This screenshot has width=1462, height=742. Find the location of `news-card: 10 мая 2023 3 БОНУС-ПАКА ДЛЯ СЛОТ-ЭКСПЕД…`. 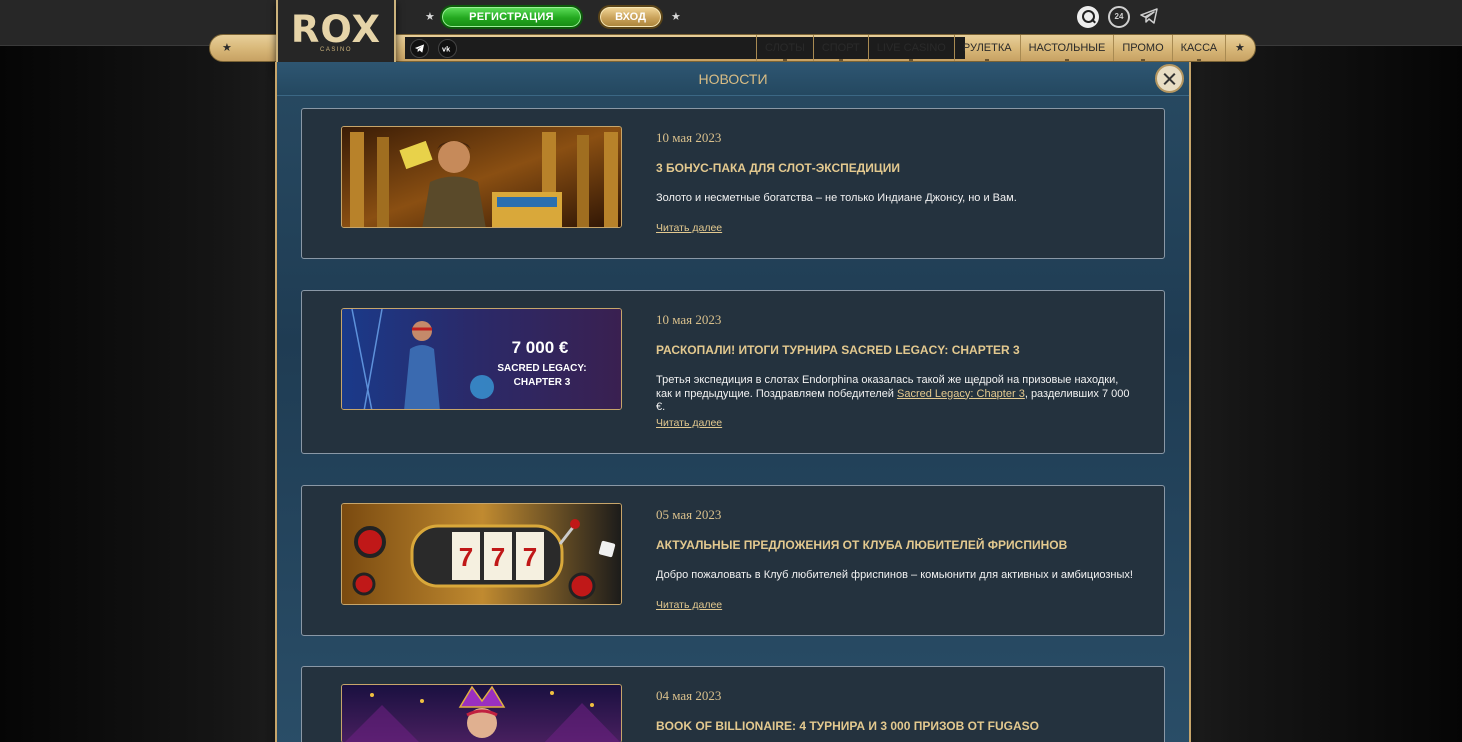

news-card: 10 мая 2023 3 БОНУС-ПАКА ДЛЯ СЛОТ-ЭКСПЕД… is located at coordinates (733, 183).